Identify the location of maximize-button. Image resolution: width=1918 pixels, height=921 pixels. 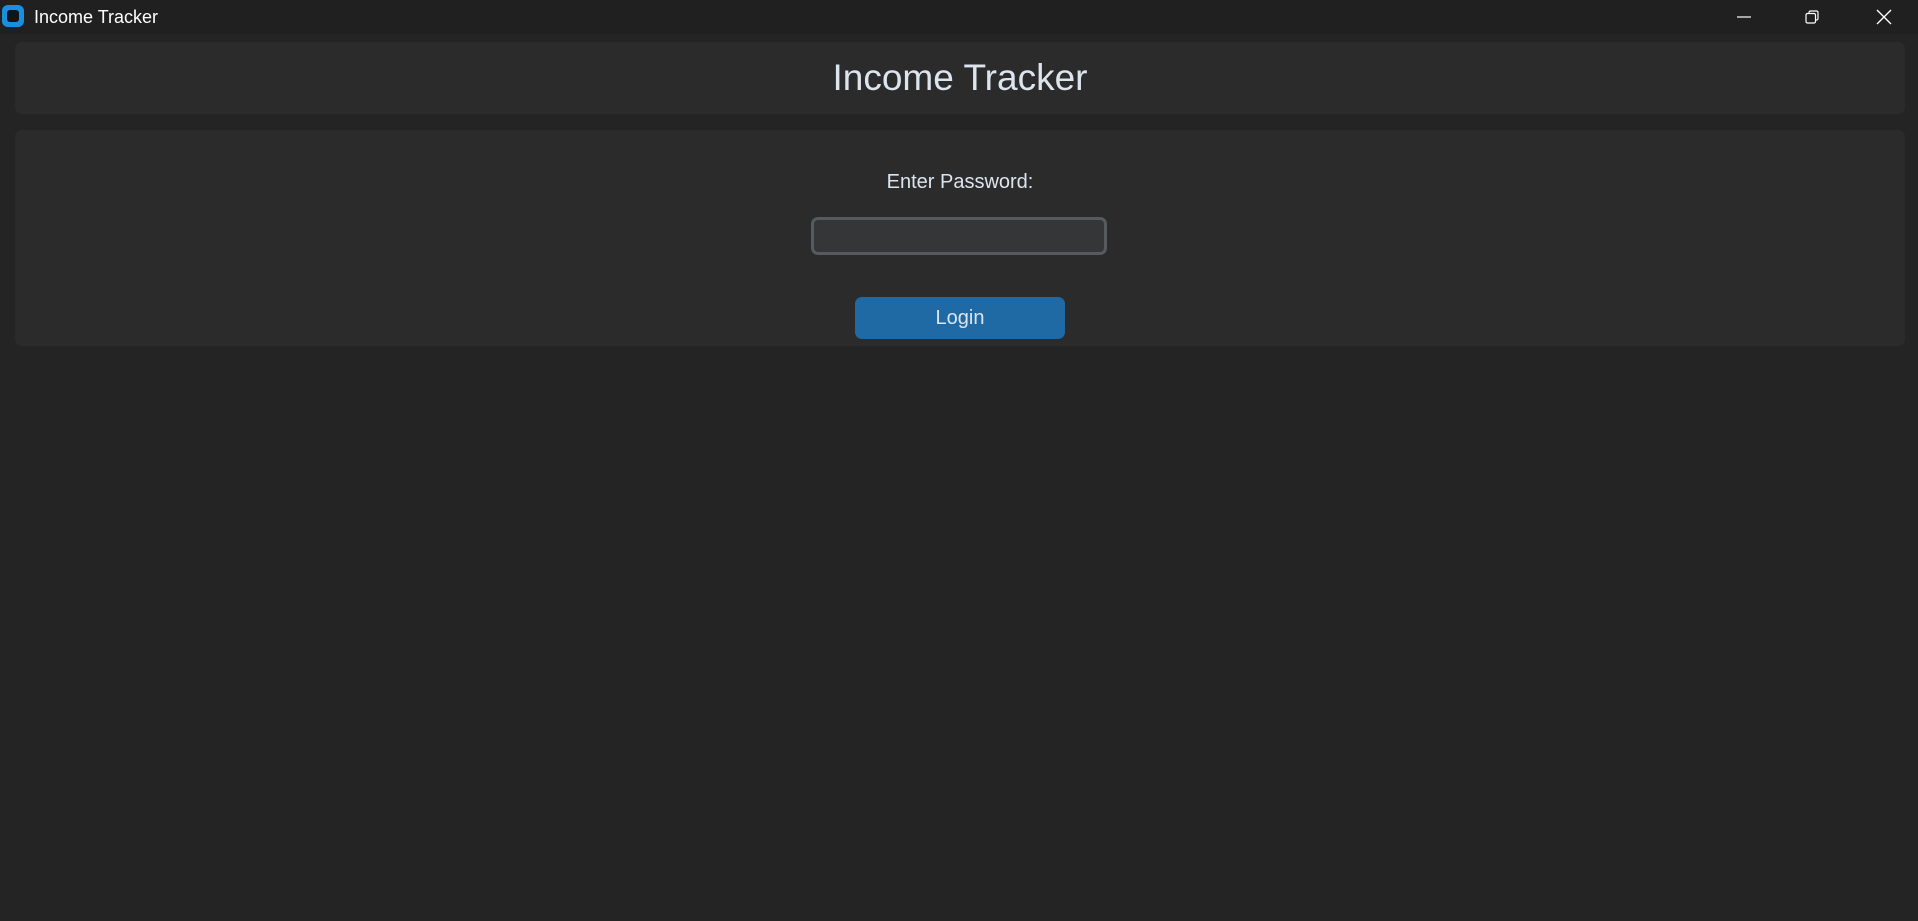
(1812, 17).